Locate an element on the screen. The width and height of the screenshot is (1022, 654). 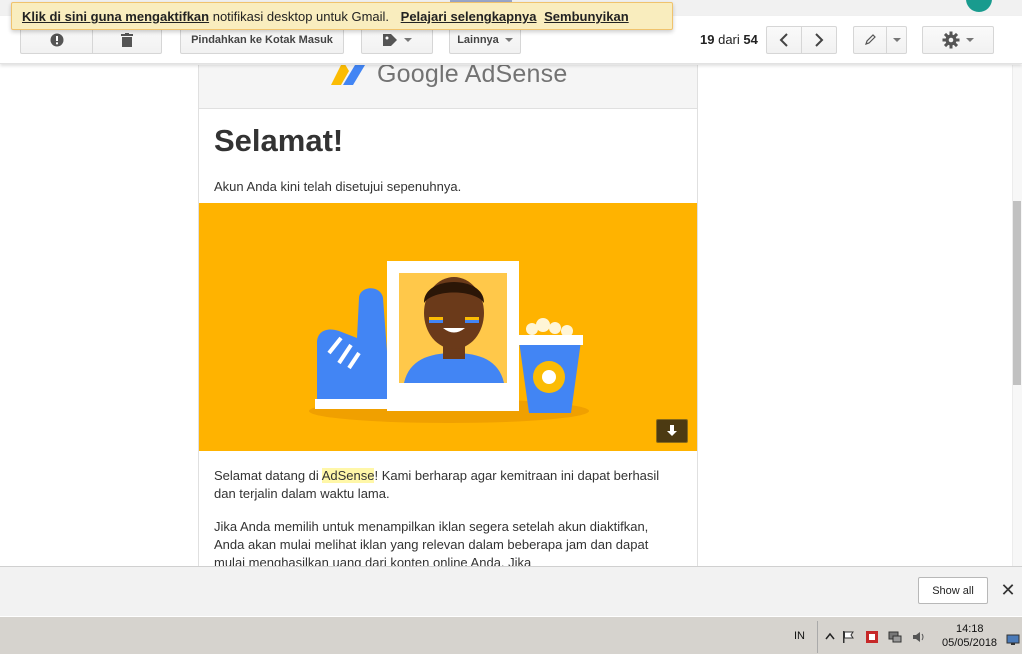
clock-date: 05/05/2018 is located at coordinates (969, 643).